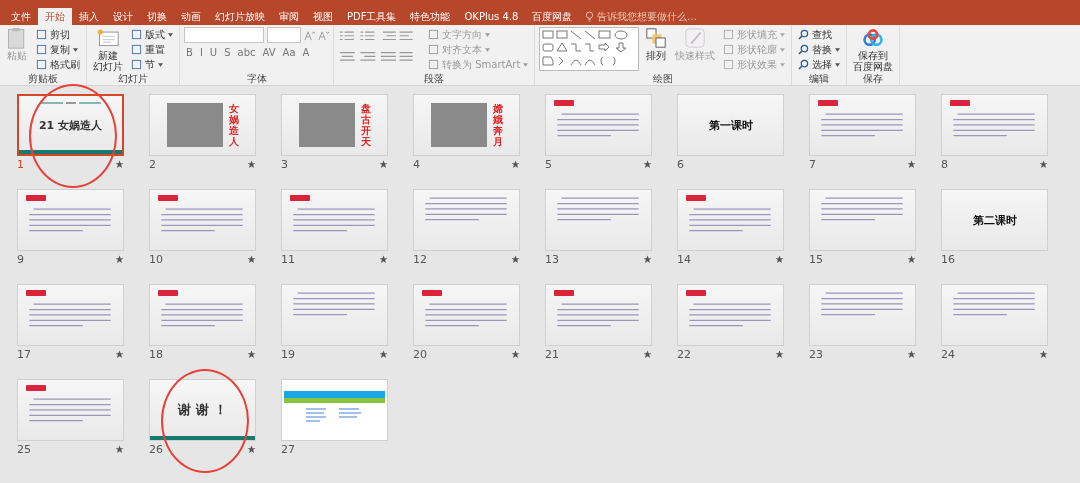  Describe the element at coordinates (819, 49) in the screenshot. I see `ribbon-tool-button: 替换` at that location.